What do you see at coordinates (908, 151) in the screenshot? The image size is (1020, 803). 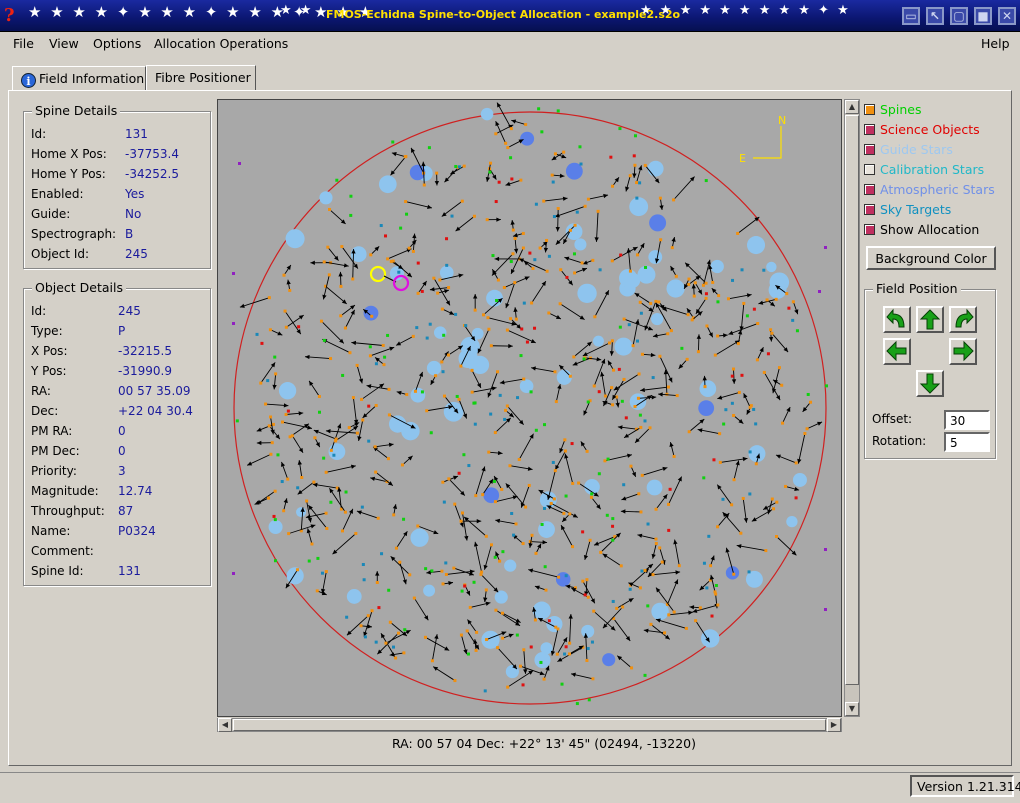 I see `legend-item-guide-stars: Guide Stars` at bounding box center [908, 151].